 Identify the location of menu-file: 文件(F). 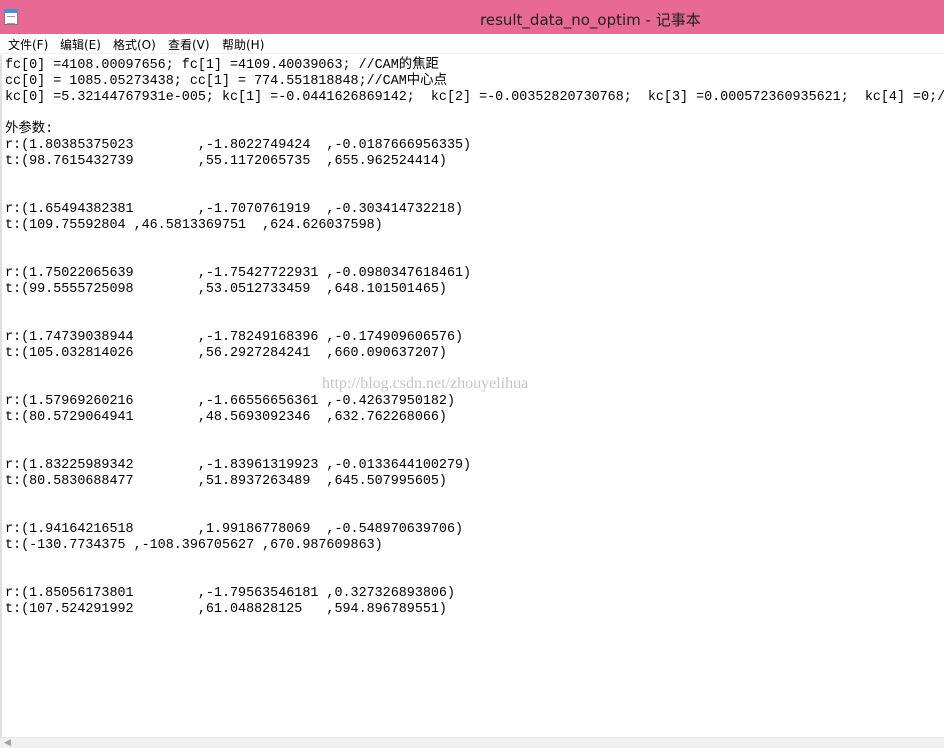
(28, 44).